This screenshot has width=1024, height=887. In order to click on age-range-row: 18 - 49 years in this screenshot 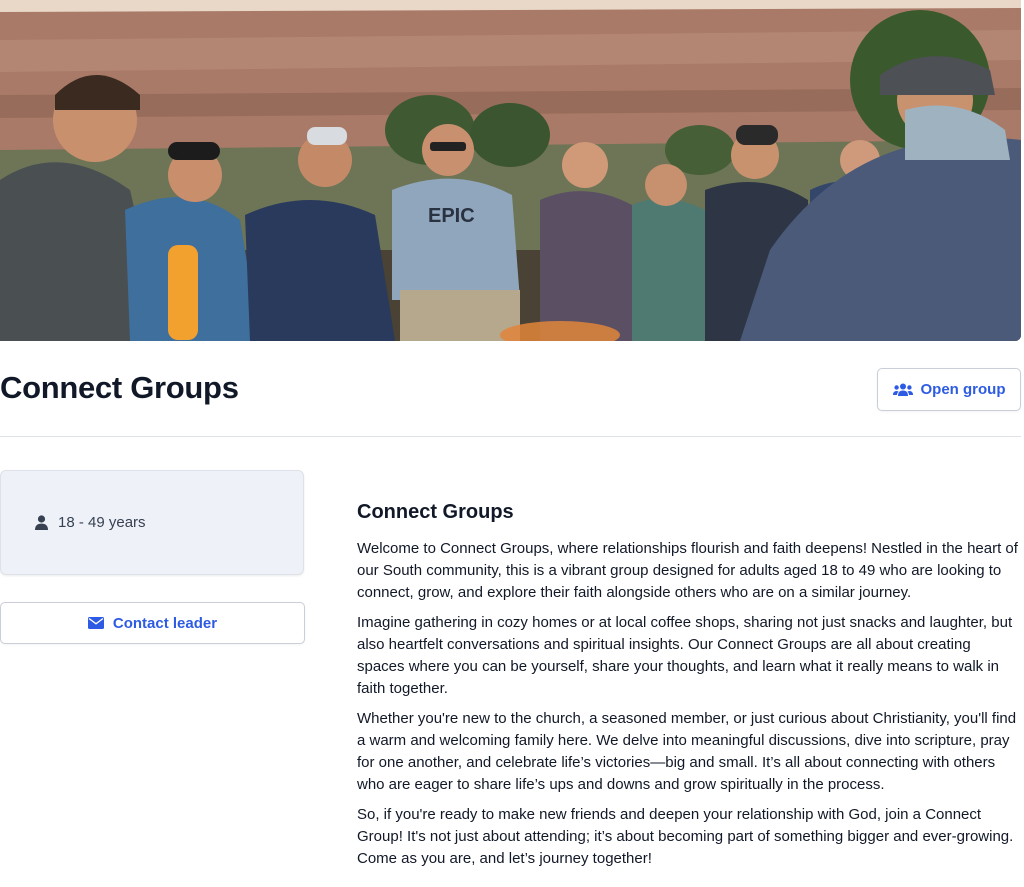, I will do `click(90, 522)`.